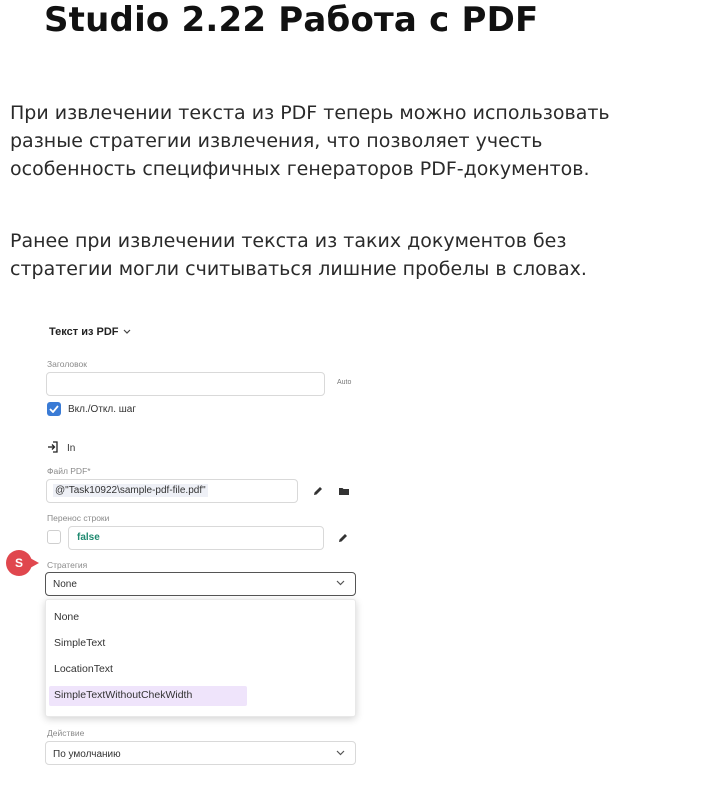 This screenshot has width=727, height=793. What do you see at coordinates (102, 409) in the screenshot?
I see `toggle-step-label: Вкл./Откл. шаг` at bounding box center [102, 409].